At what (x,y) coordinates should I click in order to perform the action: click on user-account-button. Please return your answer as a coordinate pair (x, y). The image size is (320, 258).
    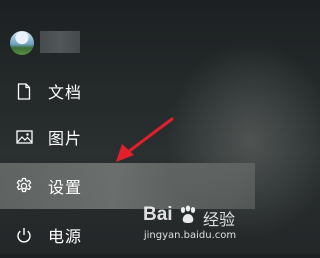
    Looking at the image, I should click on (127, 43).